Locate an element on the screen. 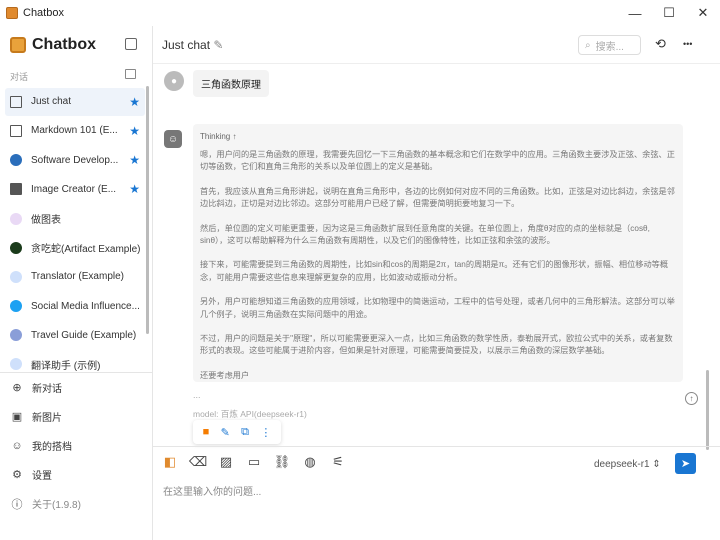  developer-avatar-icon is located at coordinates (16, 160).